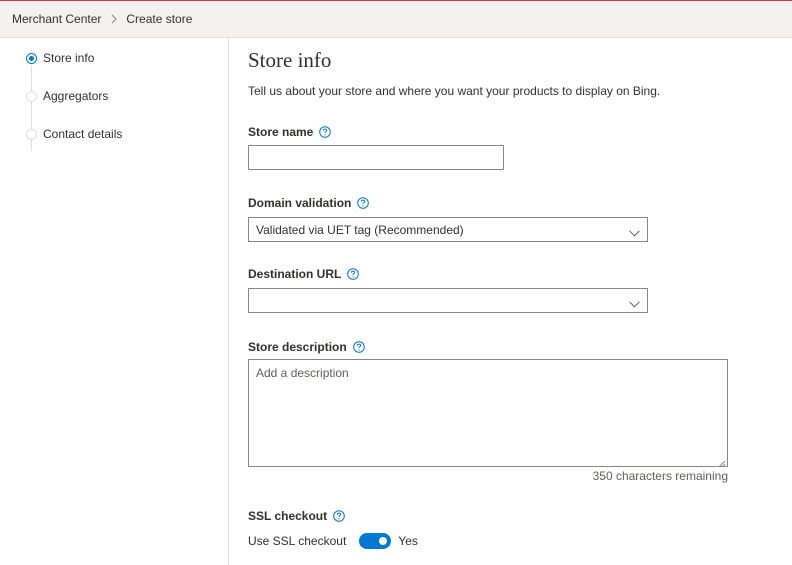  Describe the element at coordinates (159, 19) in the screenshot. I see `breadcrumb-create-store: Create store` at that location.